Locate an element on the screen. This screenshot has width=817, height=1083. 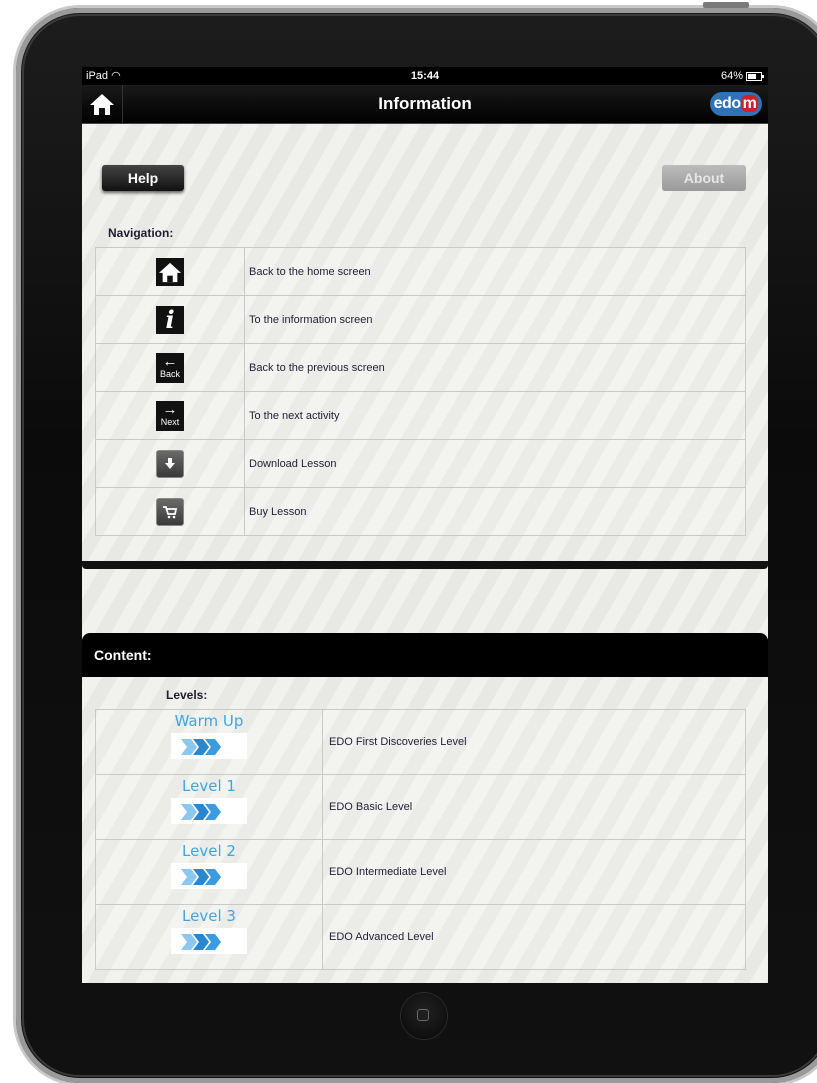
level-name: Level 3 is located at coordinates (209, 916).